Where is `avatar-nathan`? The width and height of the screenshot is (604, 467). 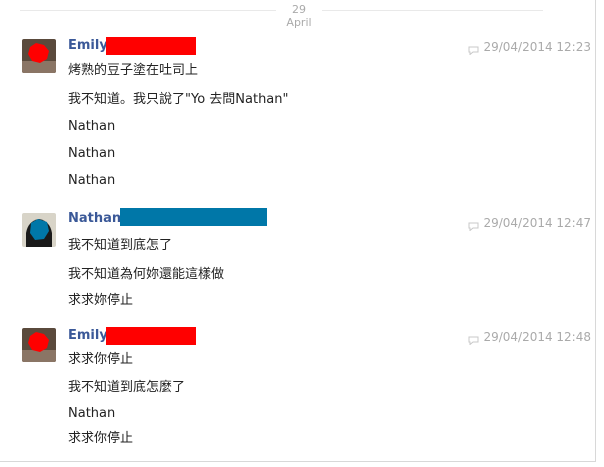
avatar-nathan is located at coordinates (39, 230).